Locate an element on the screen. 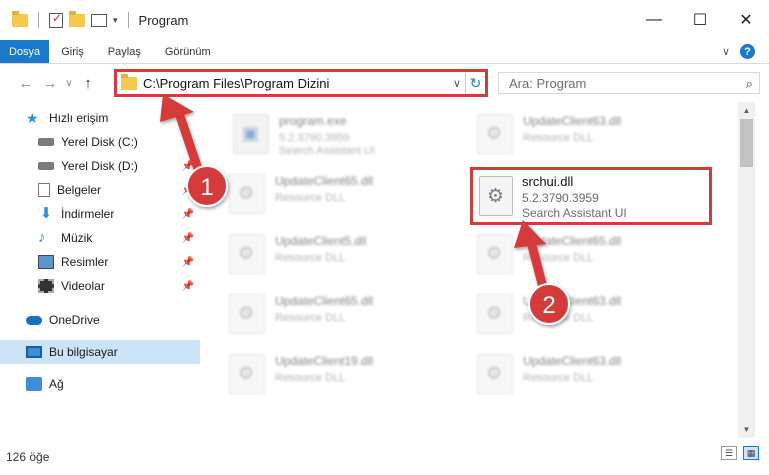 The image size is (769, 475). toolbar-divider is located at coordinates (38, 20).